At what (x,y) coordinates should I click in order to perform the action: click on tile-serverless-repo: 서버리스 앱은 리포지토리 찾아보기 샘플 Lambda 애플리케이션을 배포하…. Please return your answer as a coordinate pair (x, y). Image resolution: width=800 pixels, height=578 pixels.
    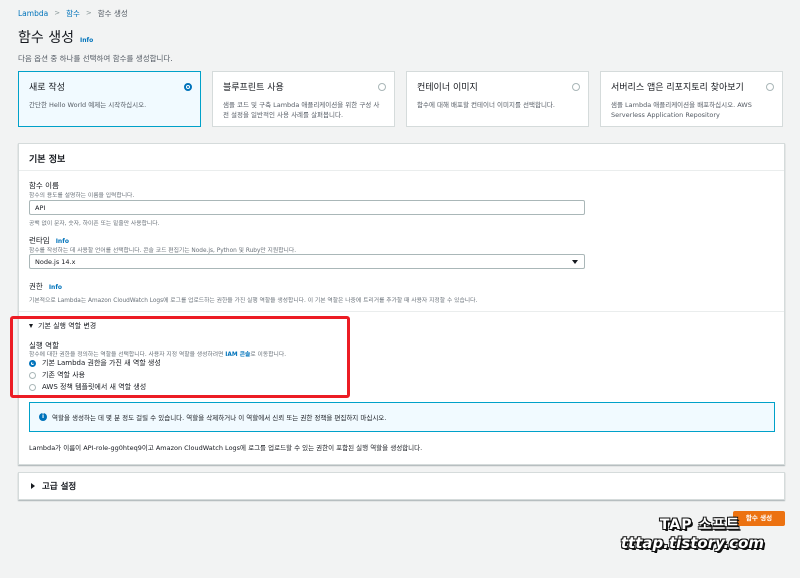
    Looking at the image, I should click on (691, 99).